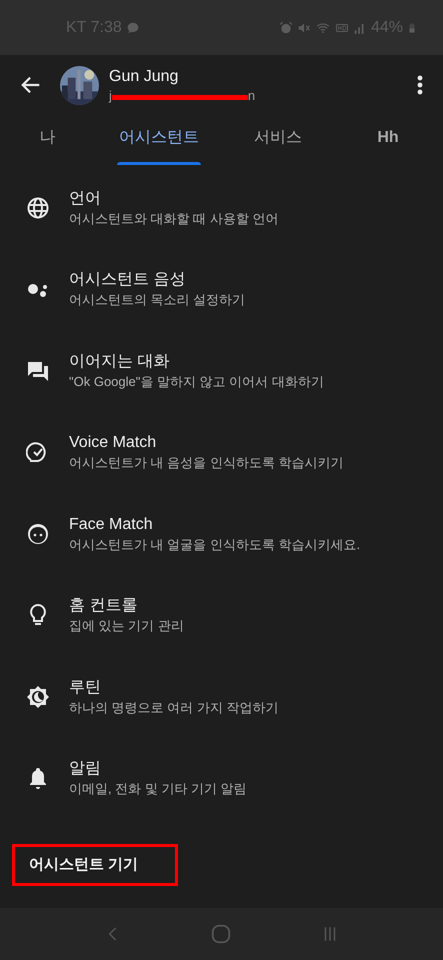 The image size is (443, 960). What do you see at coordinates (85, 769) in the screenshot?
I see `item-title: 알림` at bounding box center [85, 769].